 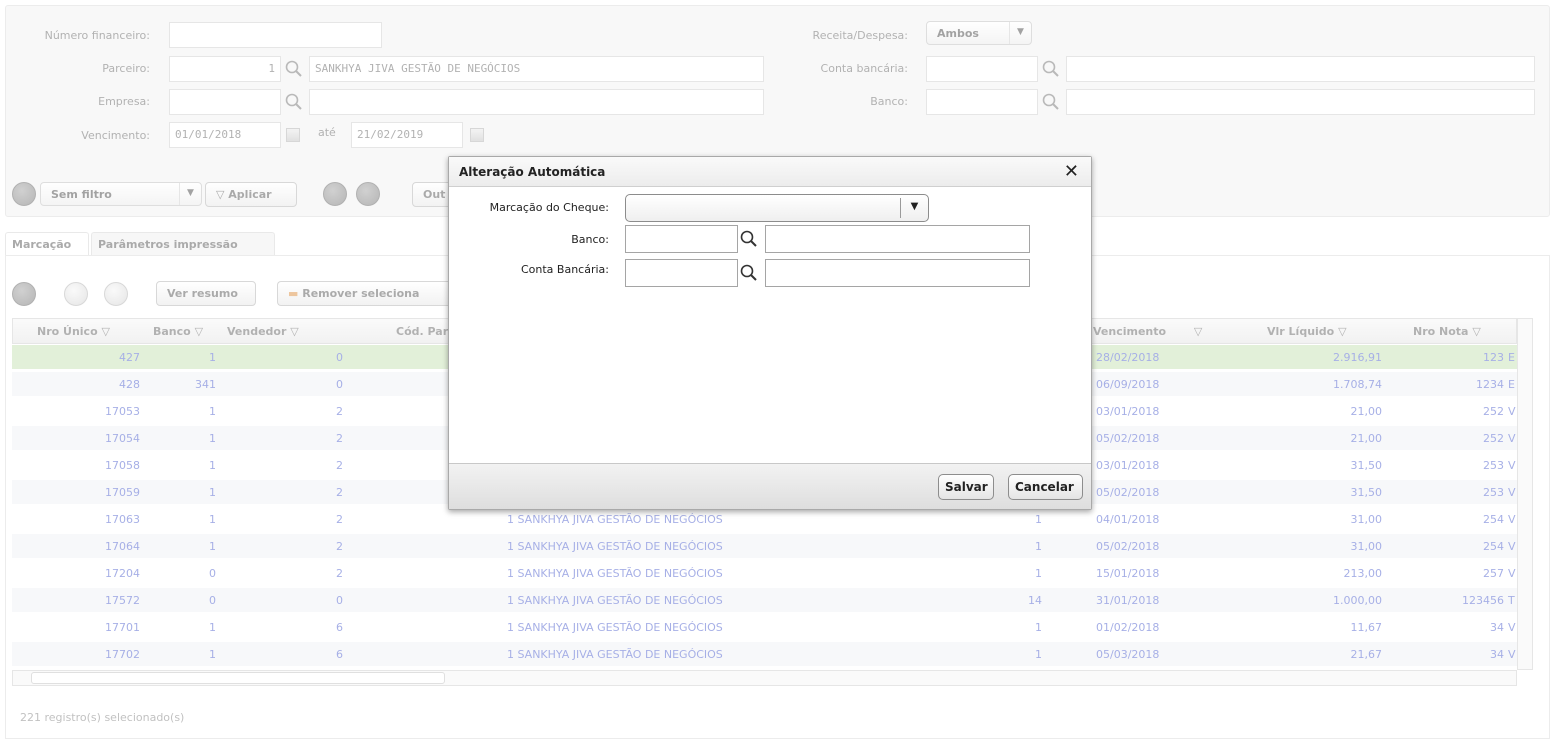 What do you see at coordinates (47, 244) in the screenshot?
I see `tab-marcacao: Marcação` at bounding box center [47, 244].